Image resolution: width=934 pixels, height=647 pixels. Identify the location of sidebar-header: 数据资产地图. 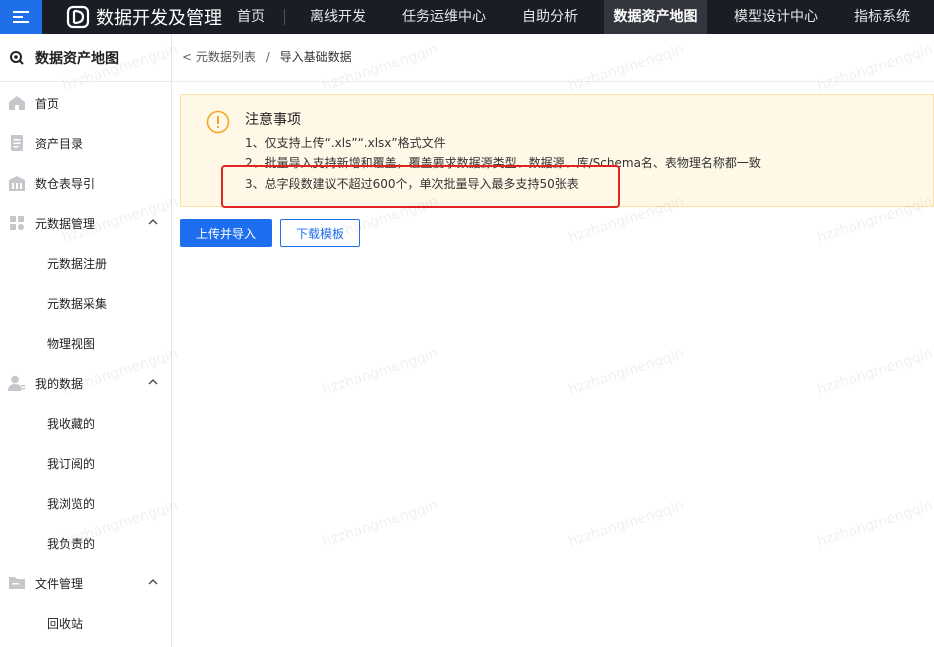
(85, 58).